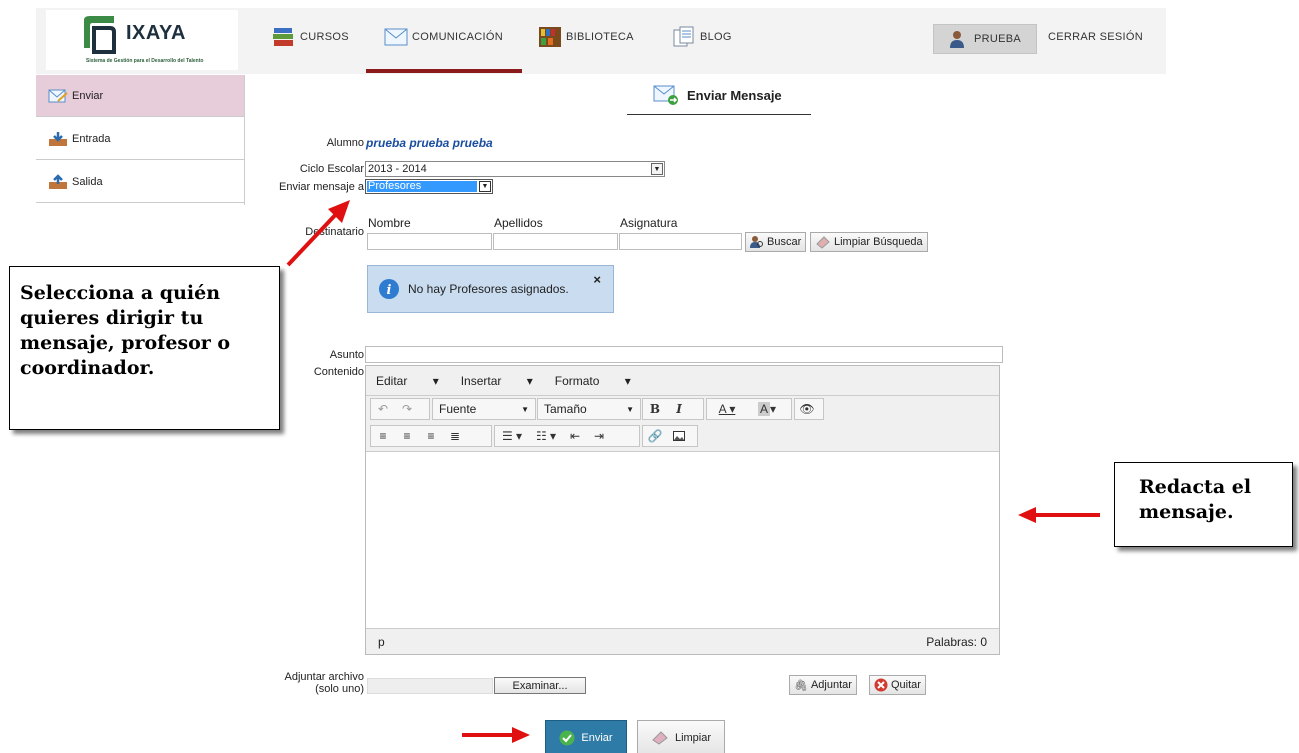  Describe the element at coordinates (655, 409) in the screenshot. I see `bold-icon: B` at that location.